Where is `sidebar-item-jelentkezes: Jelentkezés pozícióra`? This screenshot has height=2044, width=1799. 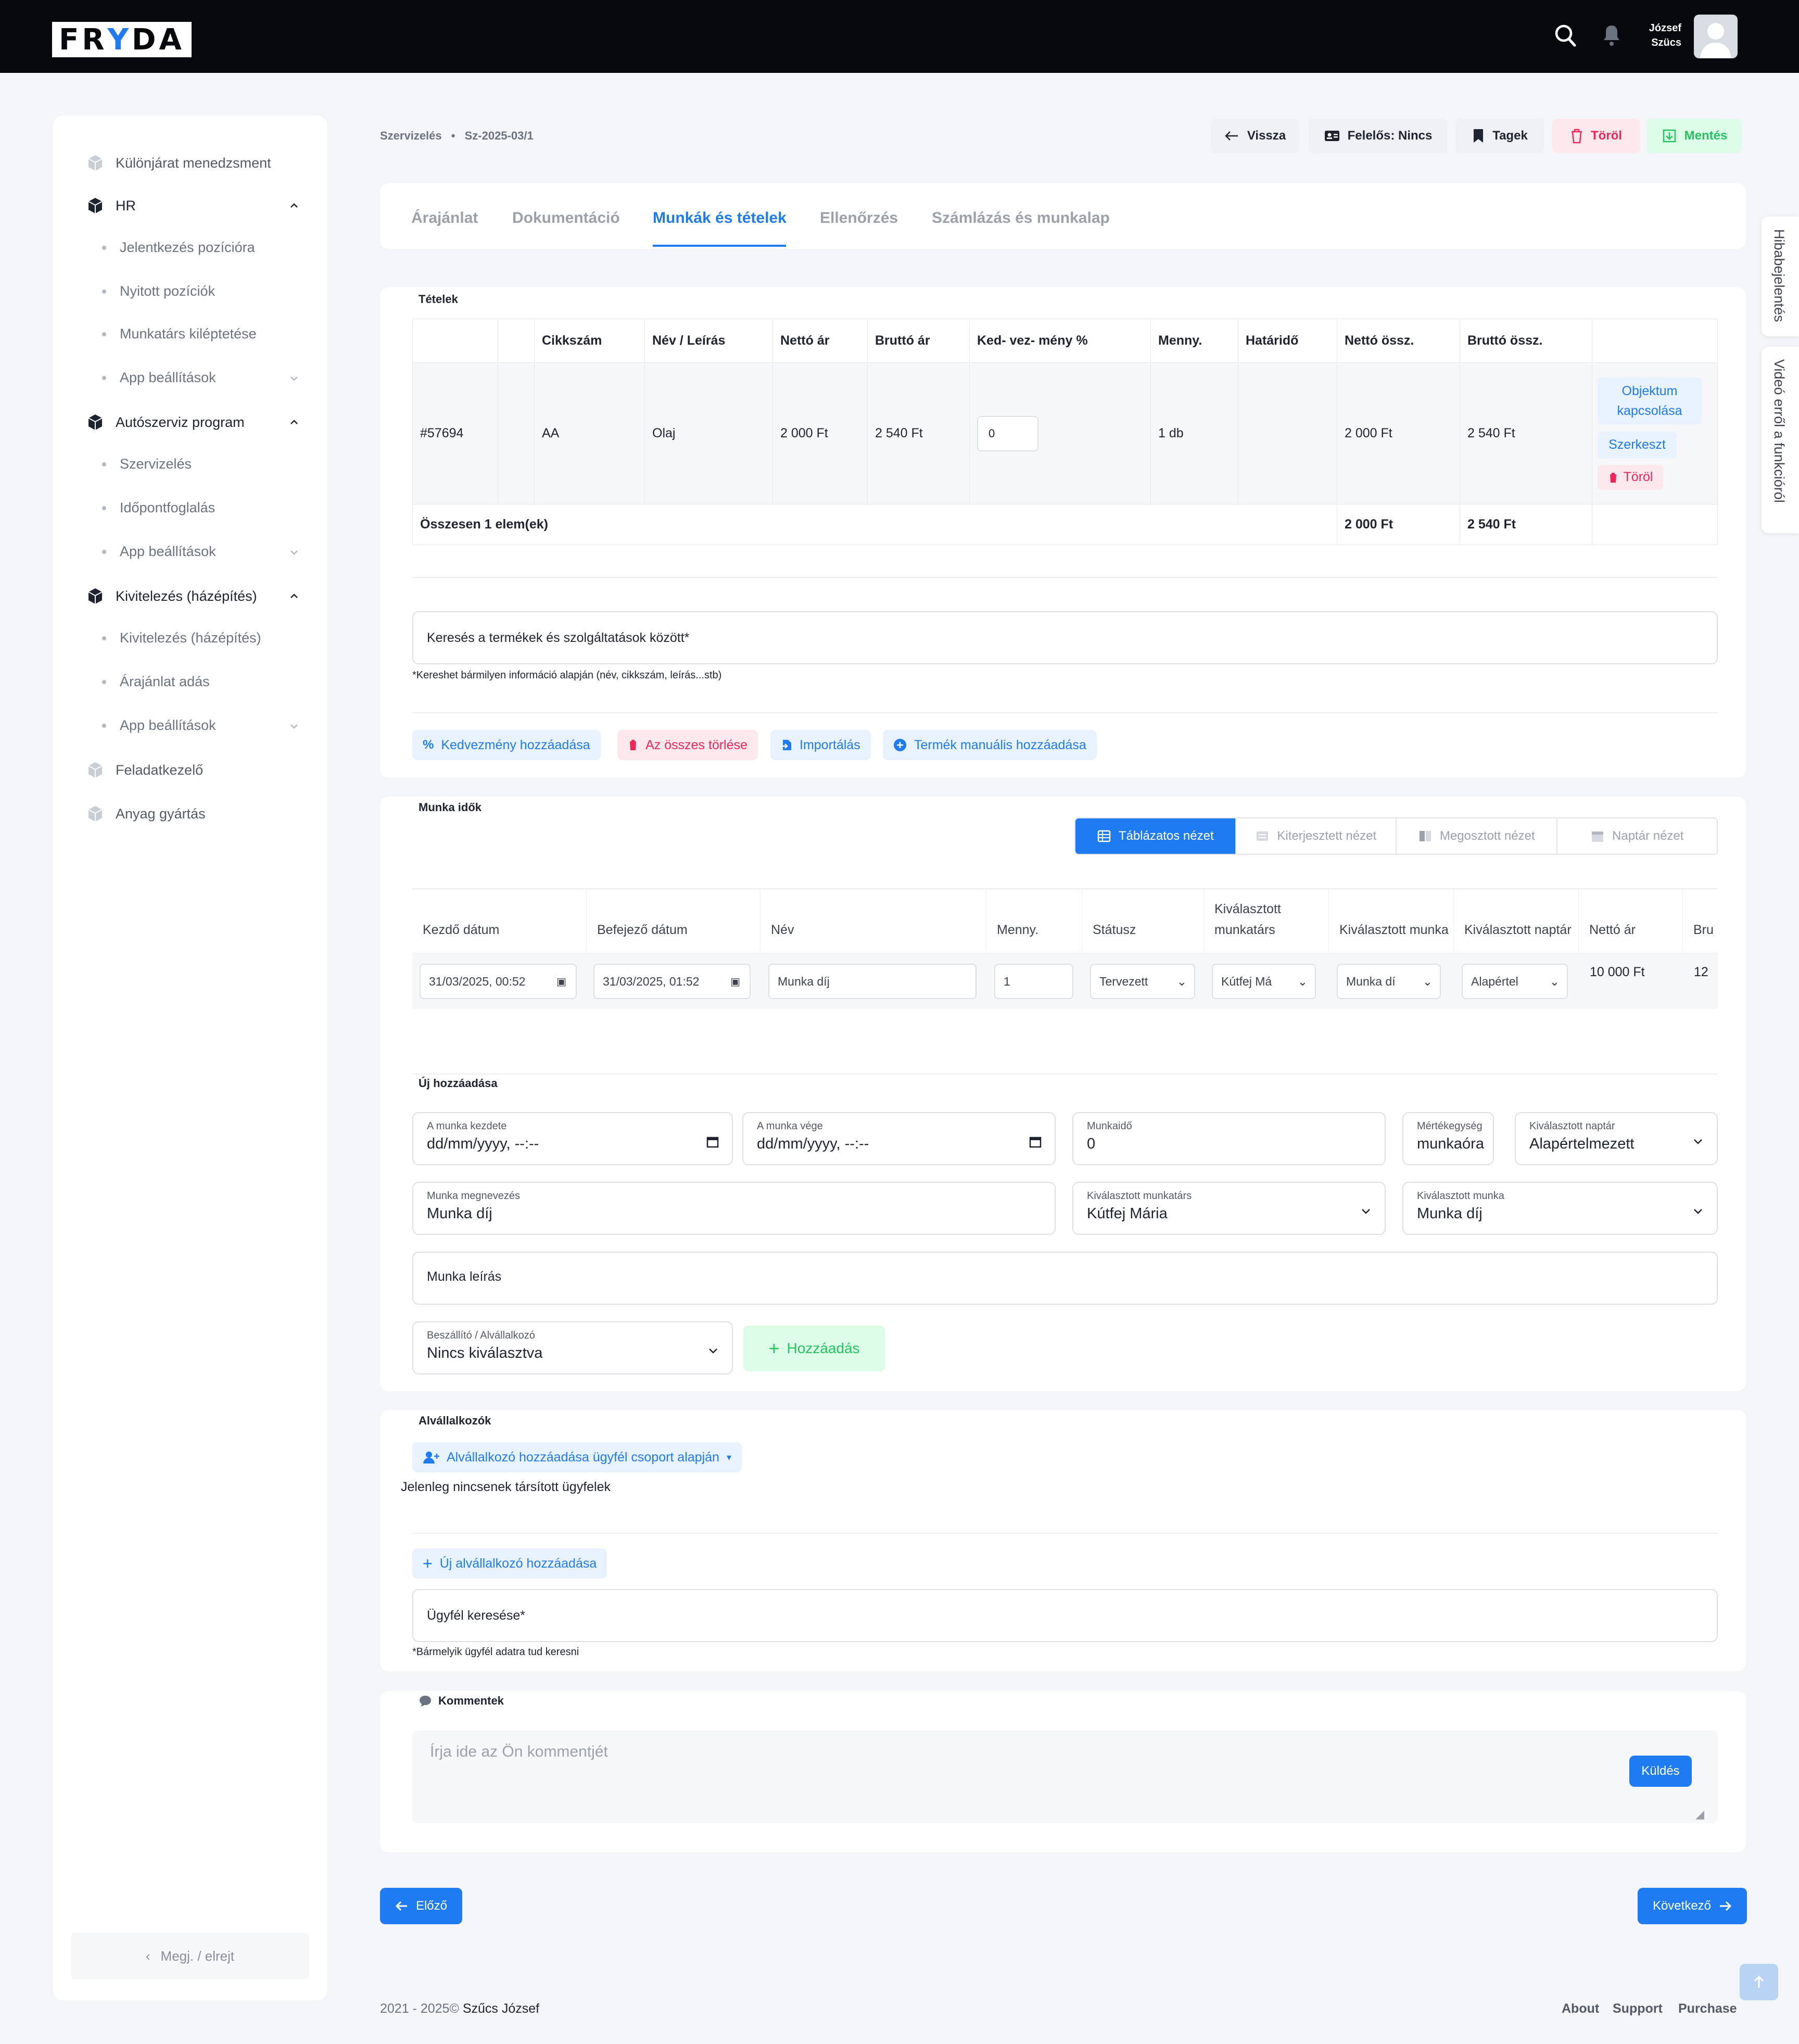 sidebar-item-jelentkezes: Jelentkezés pozícióra is located at coordinates (179, 247).